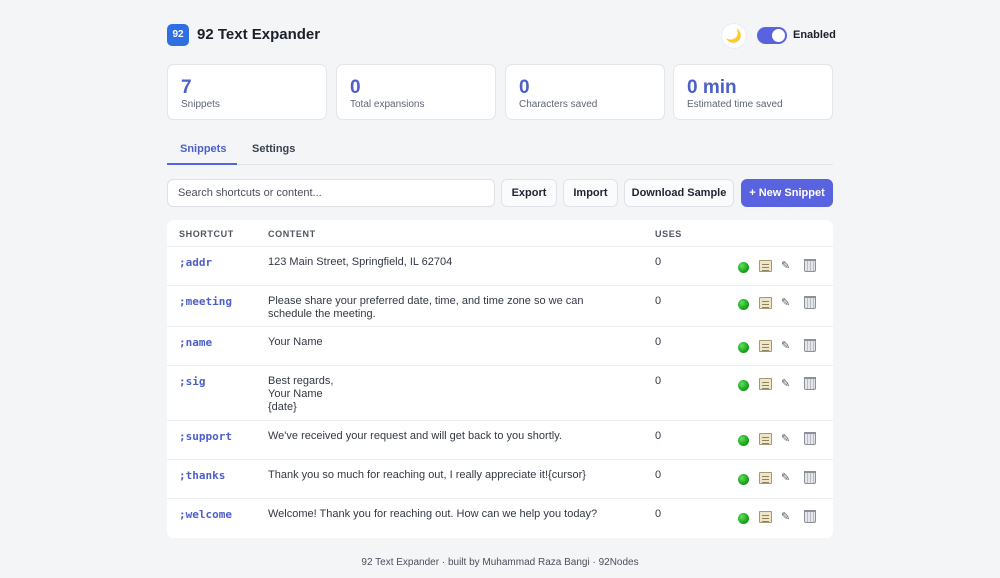 The image size is (1000, 578). What do you see at coordinates (259, 34) in the screenshot?
I see `app-title: 92 Text Expander` at bounding box center [259, 34].